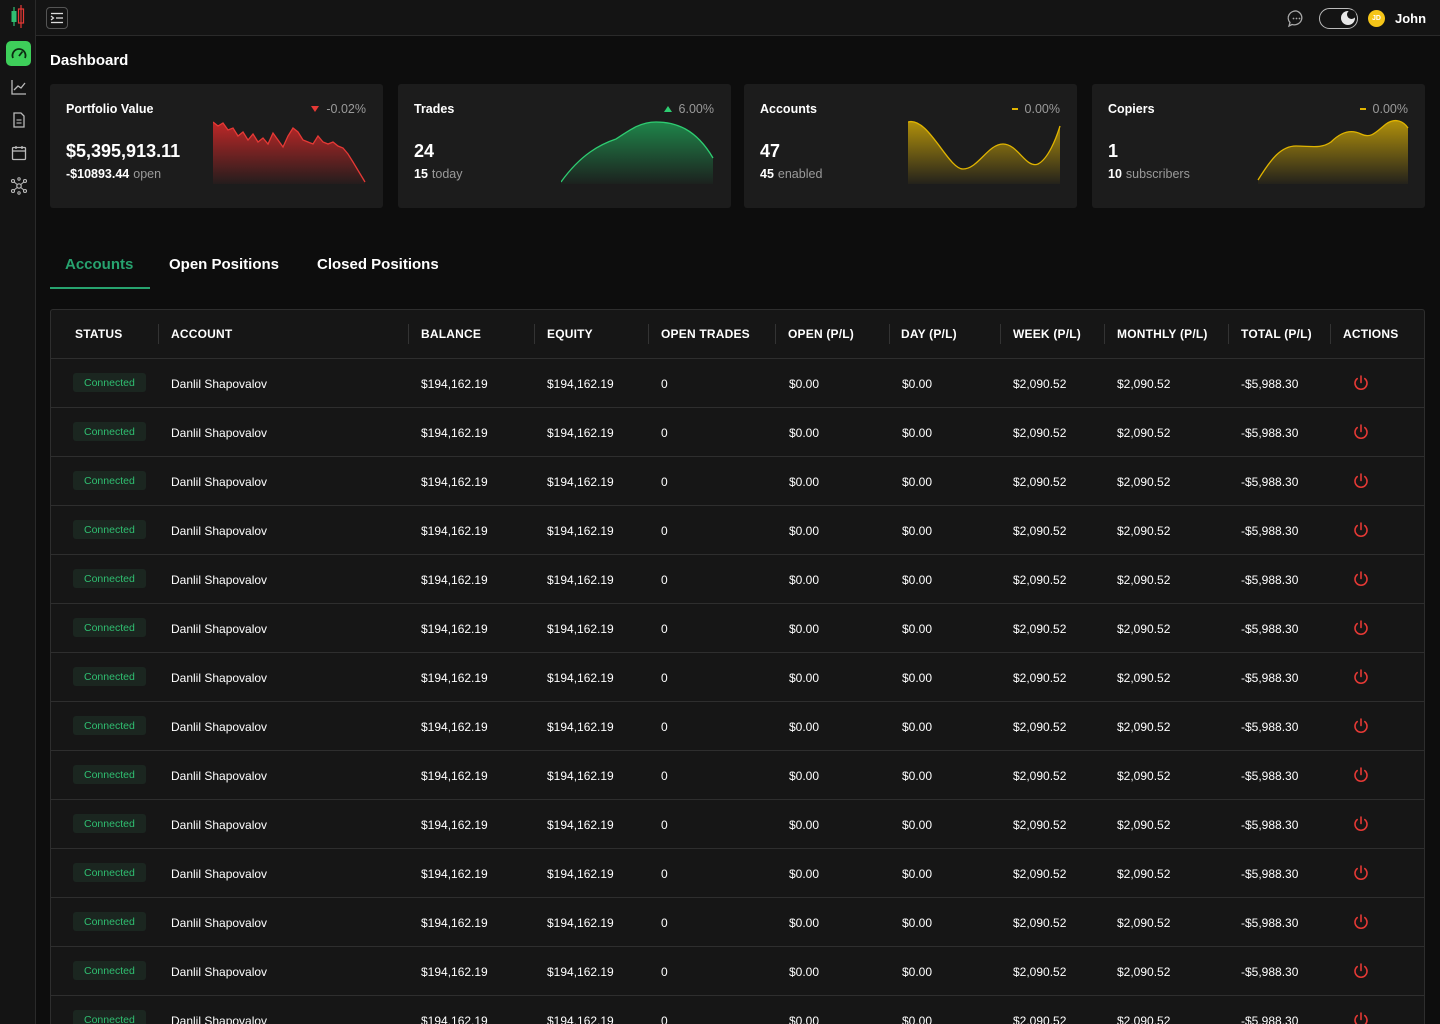 This screenshot has width=1440, height=1024. Describe the element at coordinates (738, 18) in the screenshot. I see `topbar: JD John` at that location.